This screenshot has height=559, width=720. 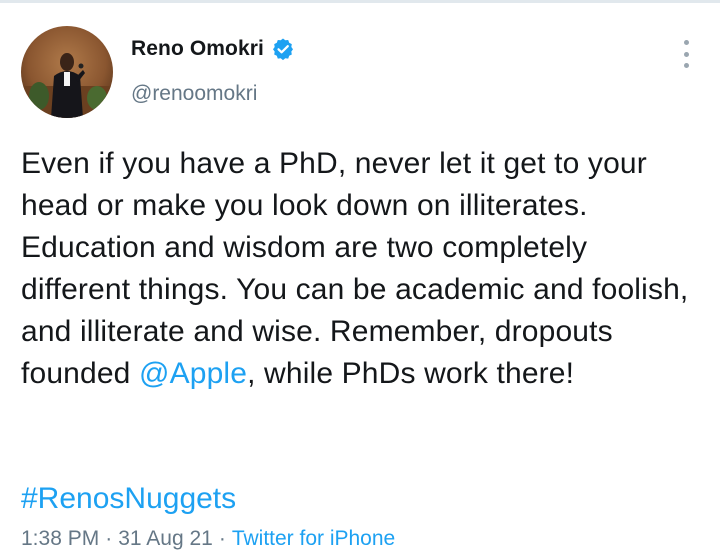 I want to click on author-handle: @renoomokri, so click(x=194, y=94).